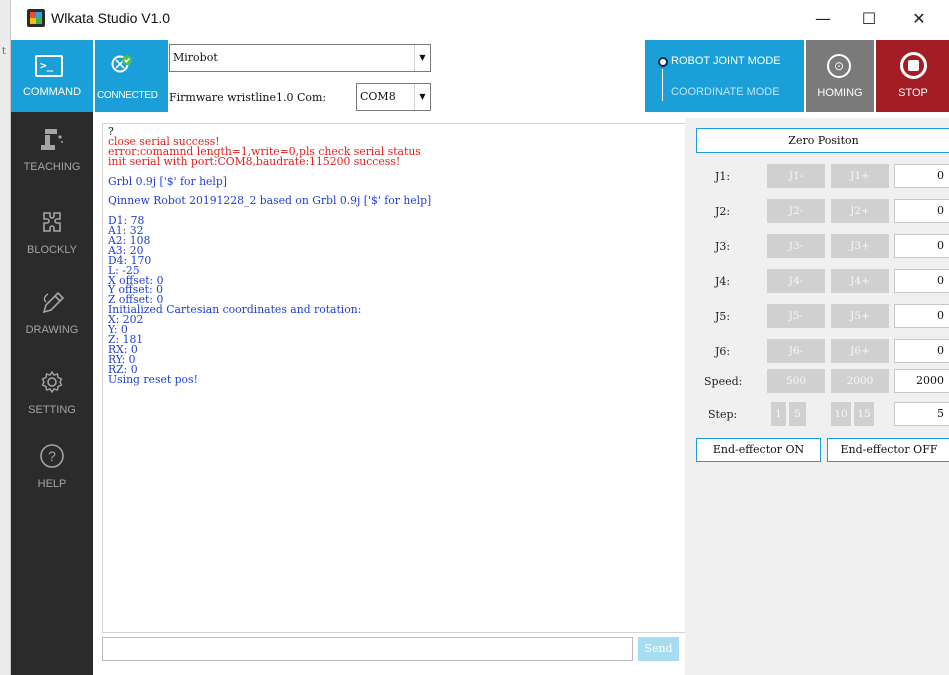 This screenshot has width=949, height=675. I want to click on homing-button: ⊙ HOMING, so click(840, 76).